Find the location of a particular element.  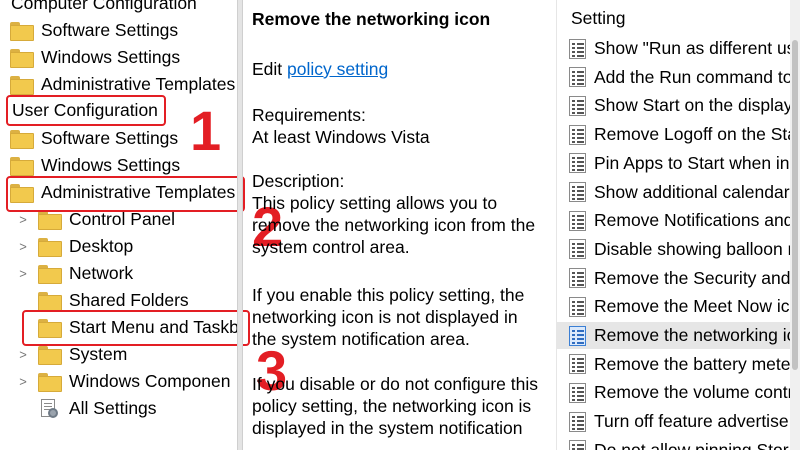

description-line: remove the networking icon from the is located at coordinates (394, 225).